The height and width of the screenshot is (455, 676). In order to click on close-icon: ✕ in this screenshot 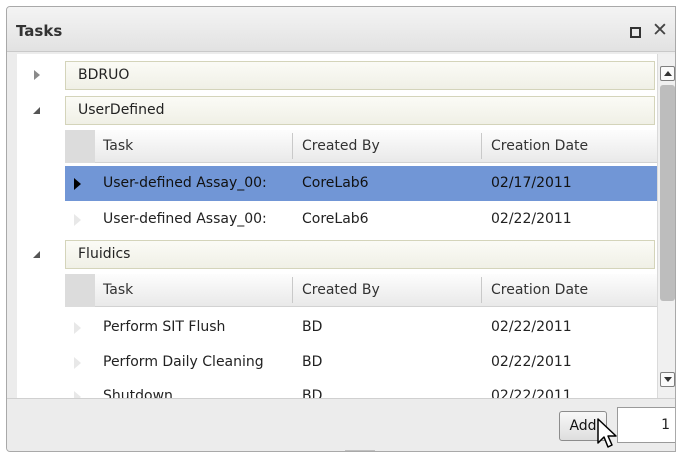, I will do `click(660, 30)`.